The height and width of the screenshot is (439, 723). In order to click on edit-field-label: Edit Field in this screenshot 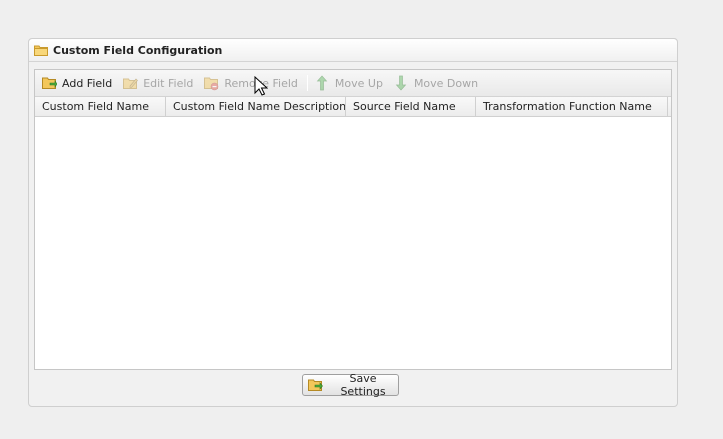, I will do `click(168, 83)`.